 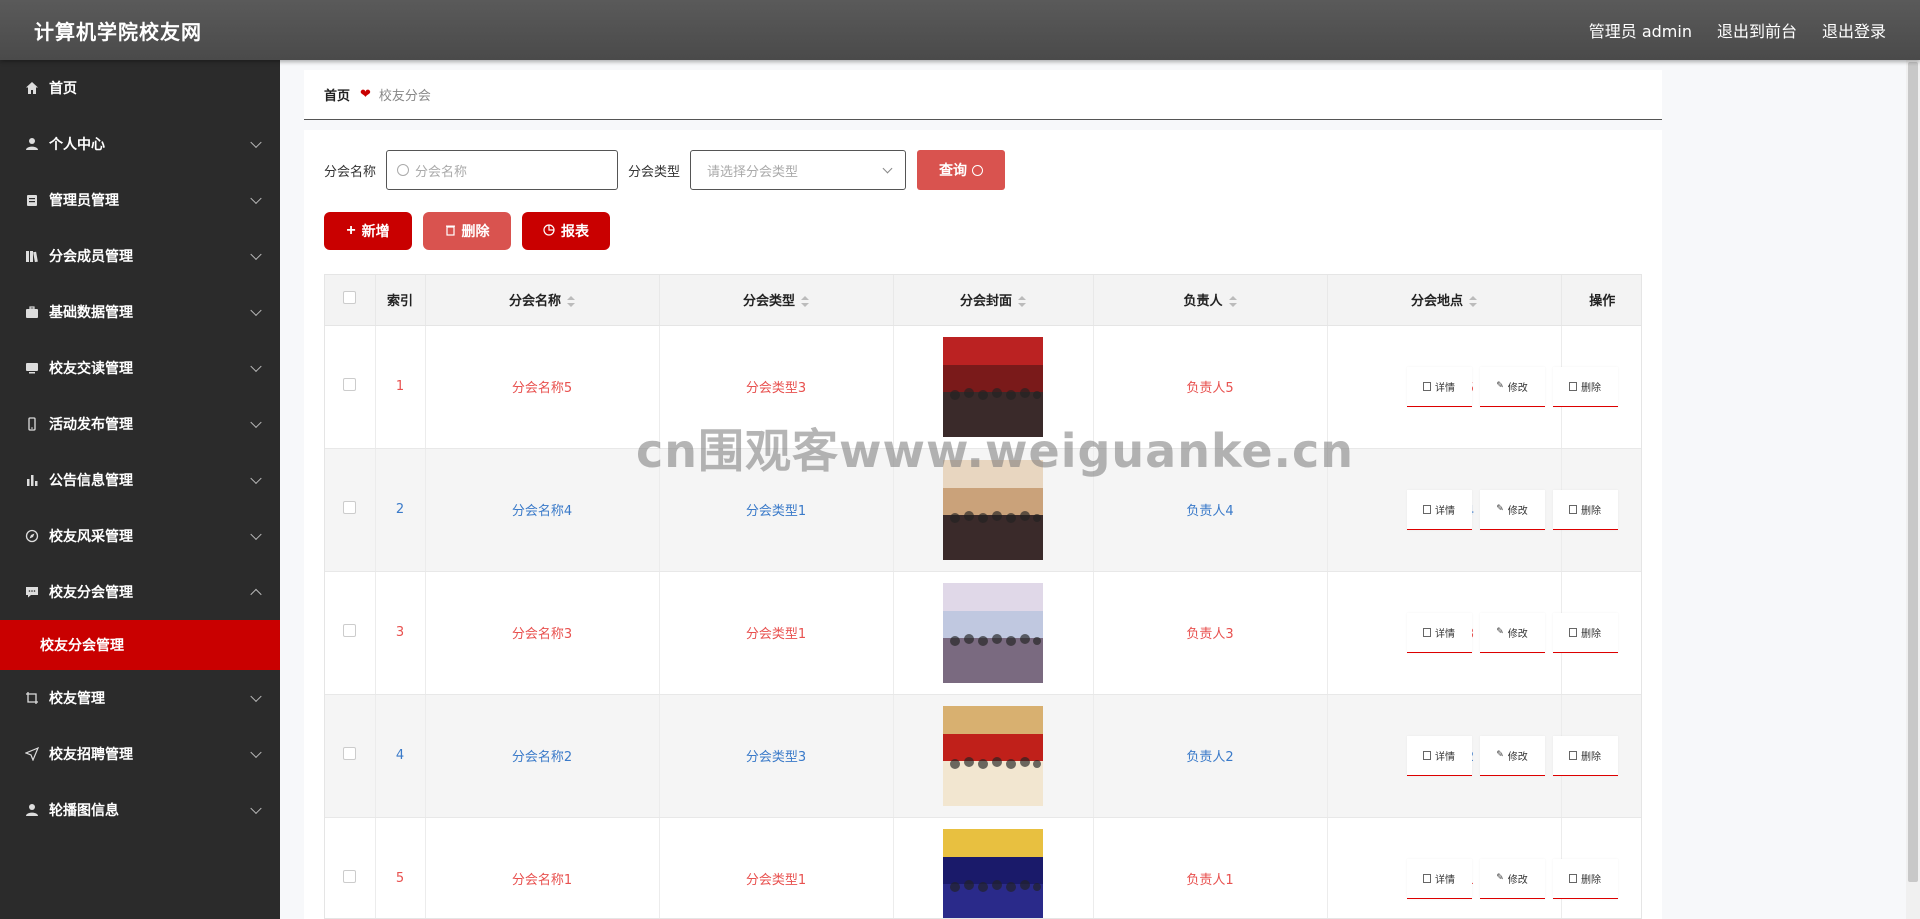 I want to click on sidebar-item-label: 基础数据管理, so click(x=91, y=313).